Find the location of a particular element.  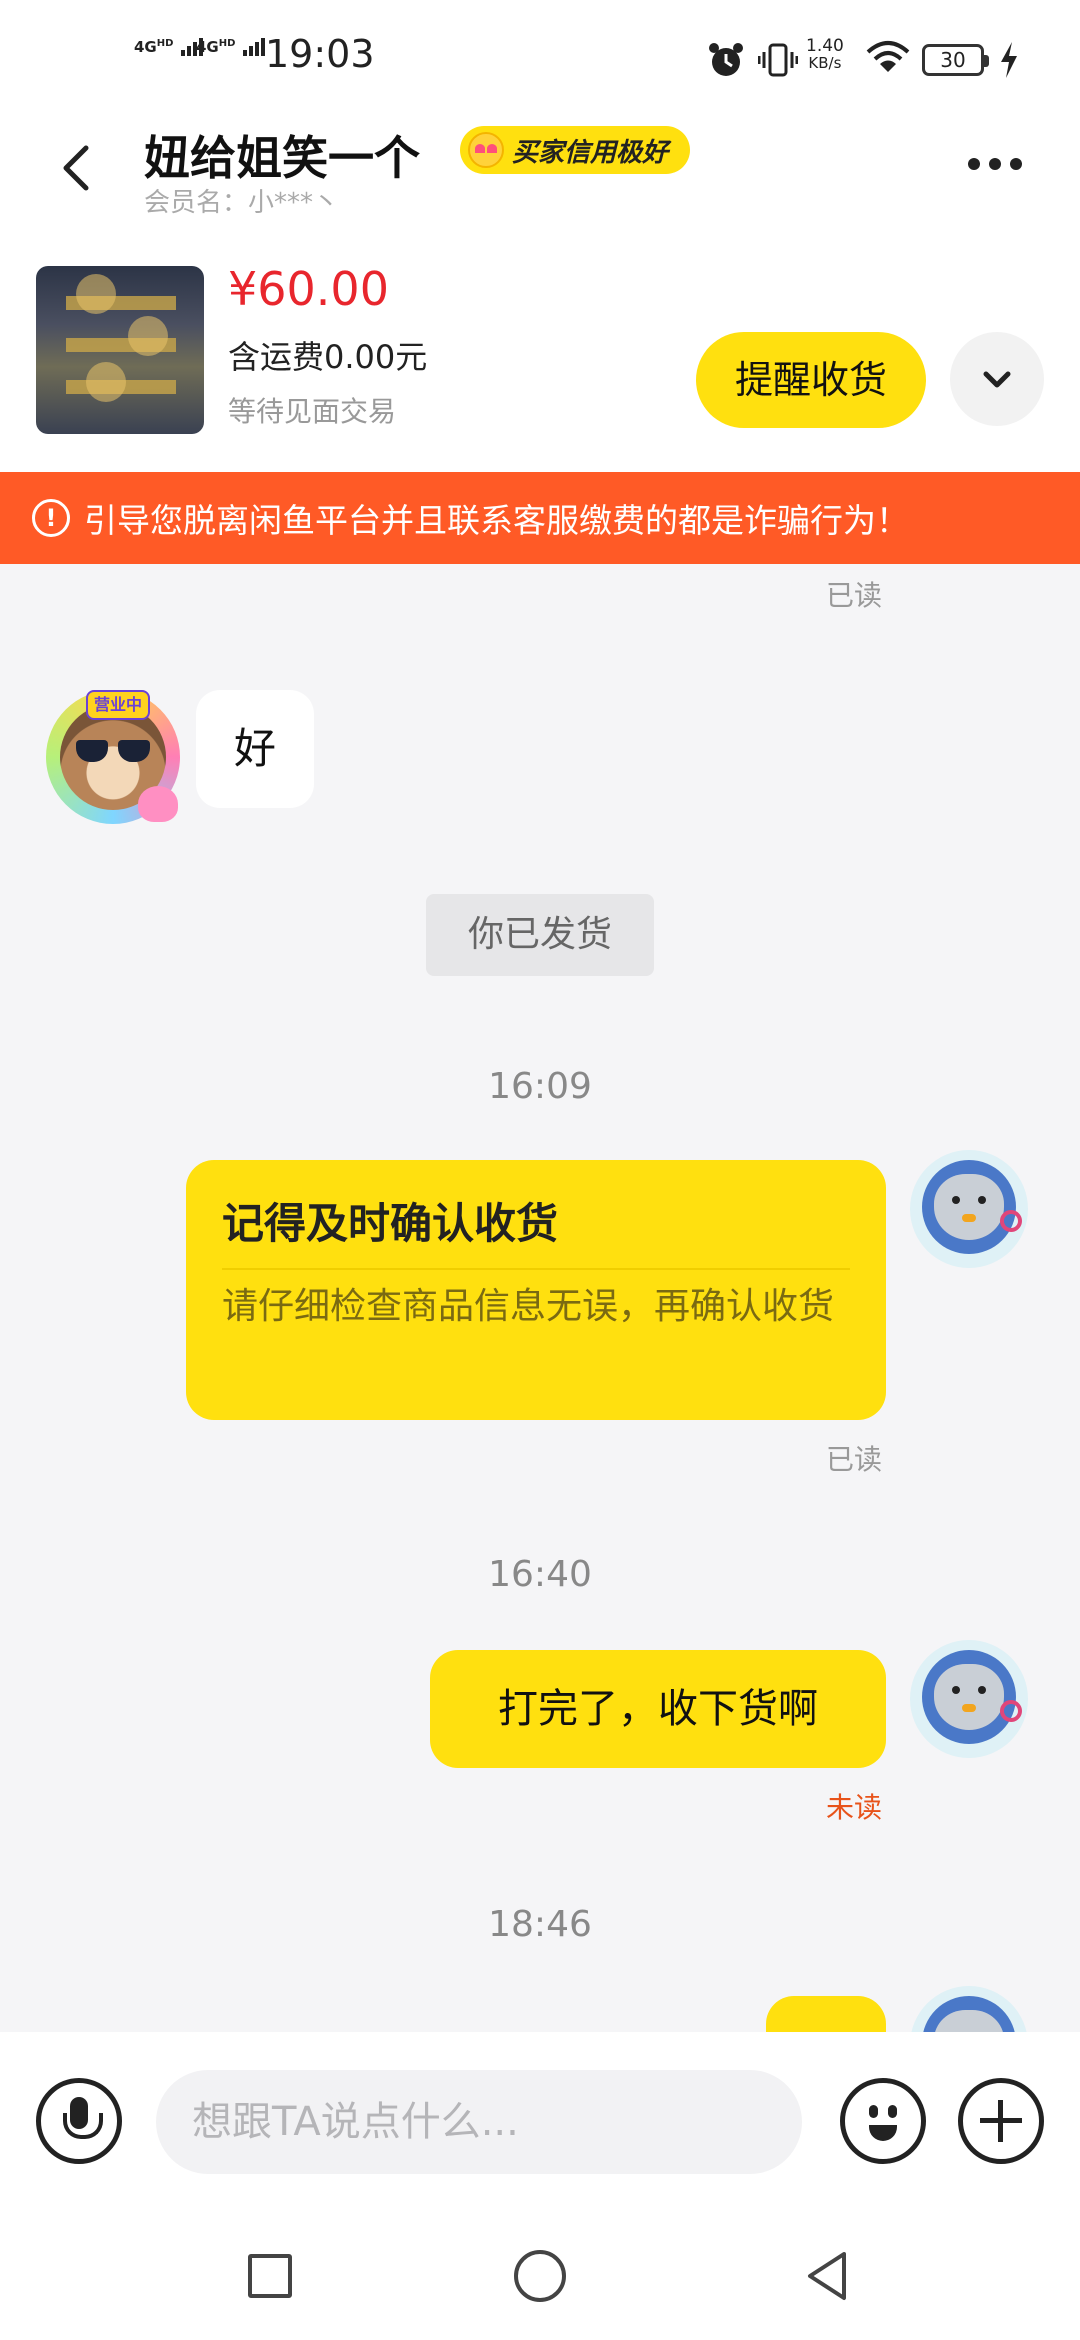

chat-title: 妞给姐笑一个 is located at coordinates (282, 158).